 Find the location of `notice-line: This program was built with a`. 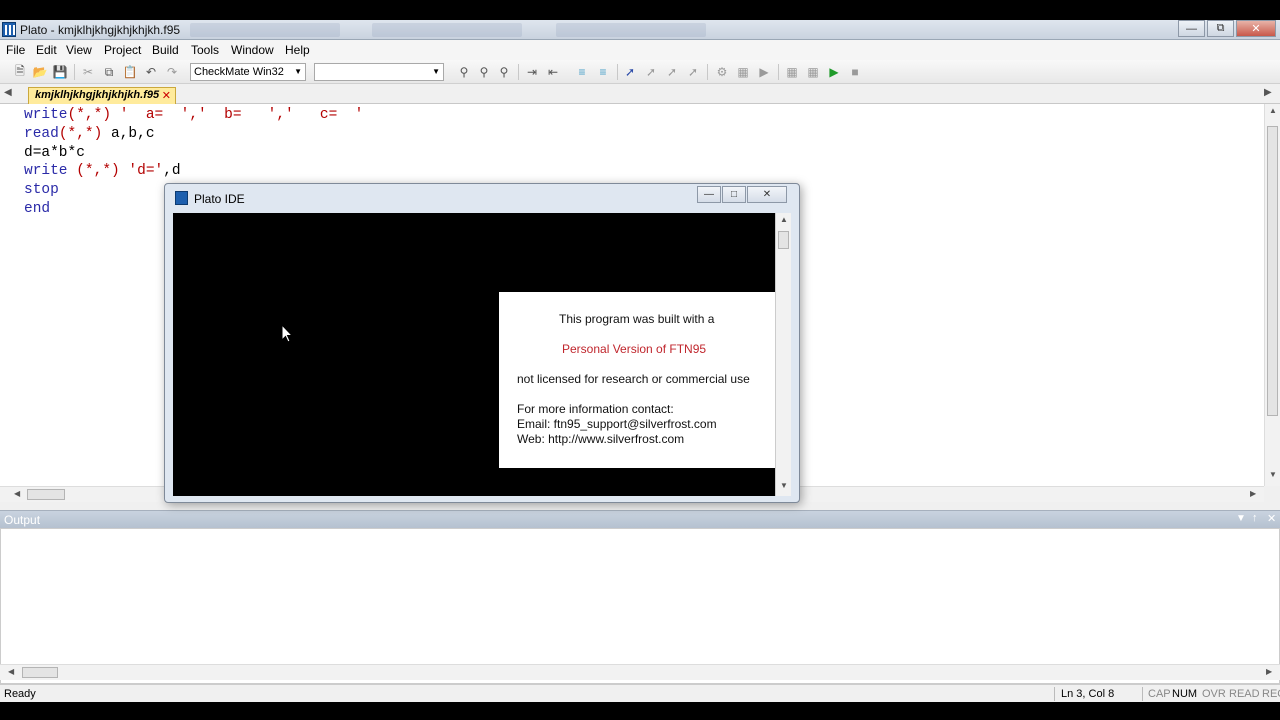

notice-line: This program was built with a is located at coordinates (637, 319).